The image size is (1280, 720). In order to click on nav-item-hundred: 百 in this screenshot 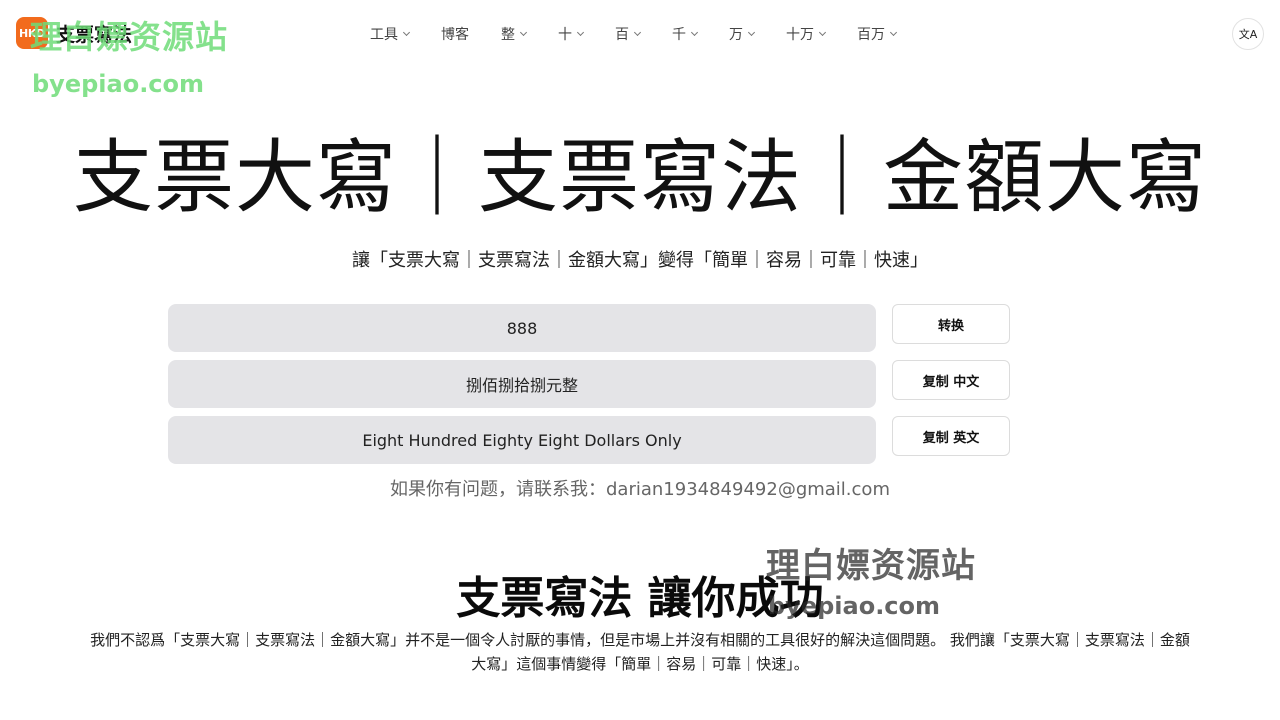, I will do `click(628, 34)`.